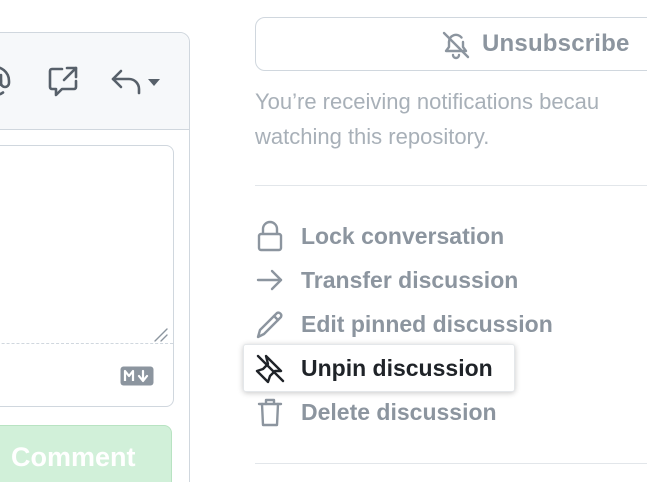 The image size is (647, 482). What do you see at coordinates (410, 280) in the screenshot?
I see `transfer-discussion-label: Transfer discussion` at bounding box center [410, 280].